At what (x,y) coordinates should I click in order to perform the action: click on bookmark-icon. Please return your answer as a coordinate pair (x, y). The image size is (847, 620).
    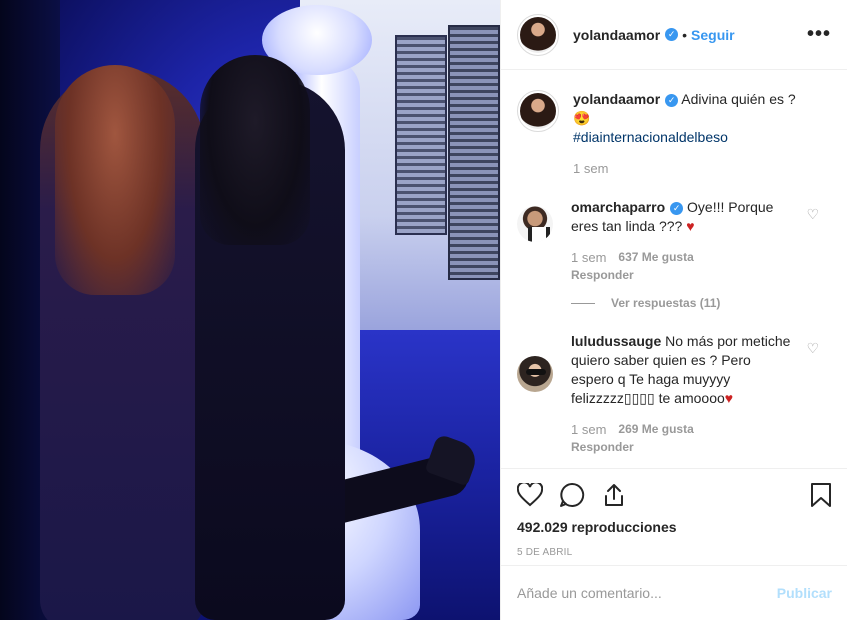
    Looking at the image, I should click on (821, 495).